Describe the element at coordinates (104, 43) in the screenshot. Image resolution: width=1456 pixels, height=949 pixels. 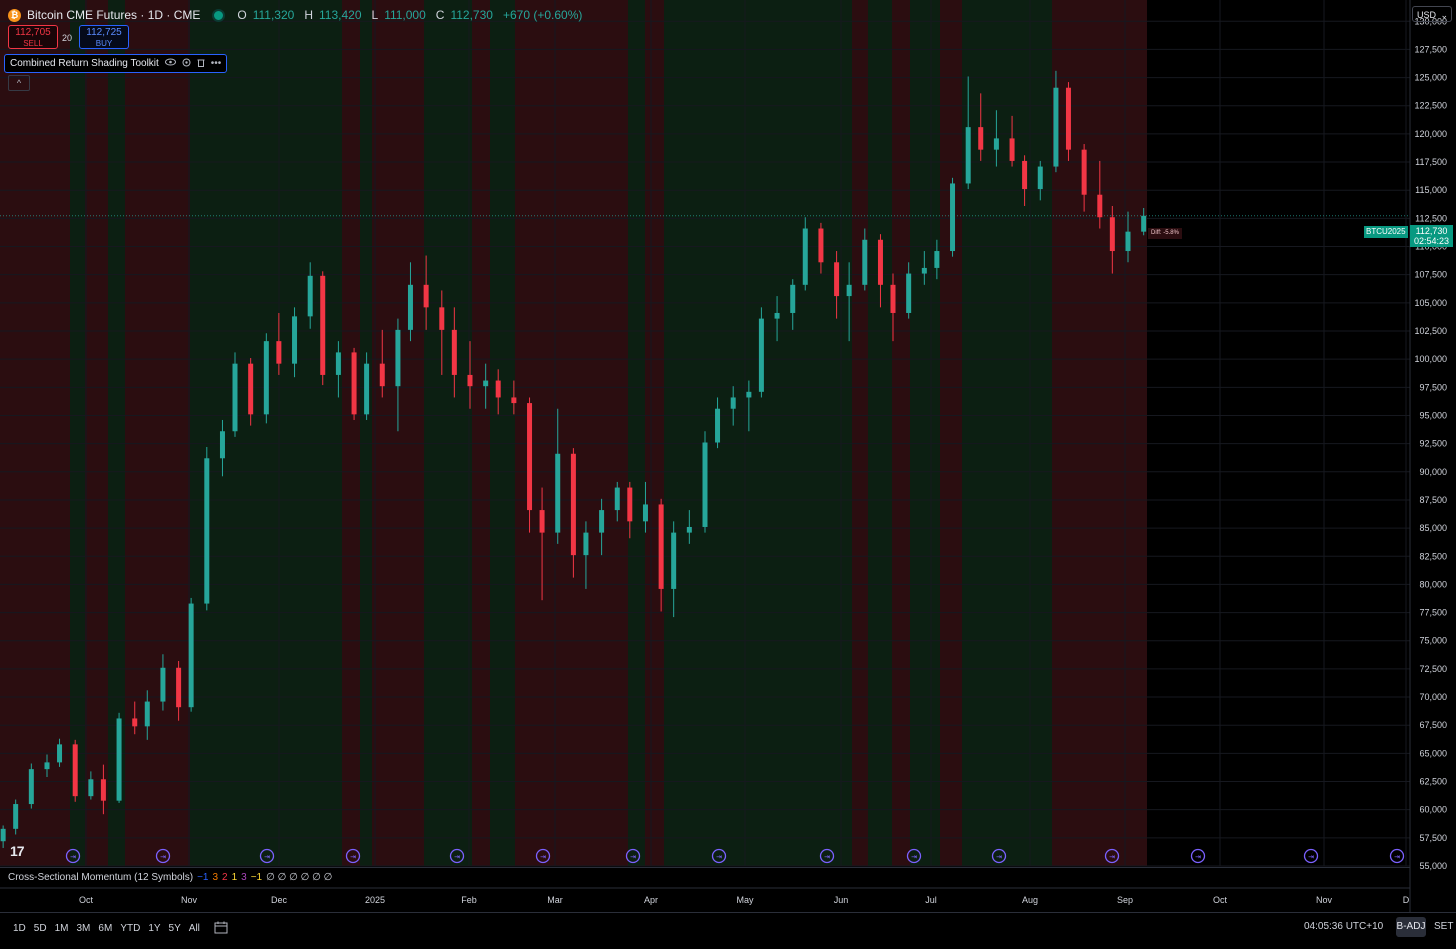
I see `buy-label: BUY` at that location.